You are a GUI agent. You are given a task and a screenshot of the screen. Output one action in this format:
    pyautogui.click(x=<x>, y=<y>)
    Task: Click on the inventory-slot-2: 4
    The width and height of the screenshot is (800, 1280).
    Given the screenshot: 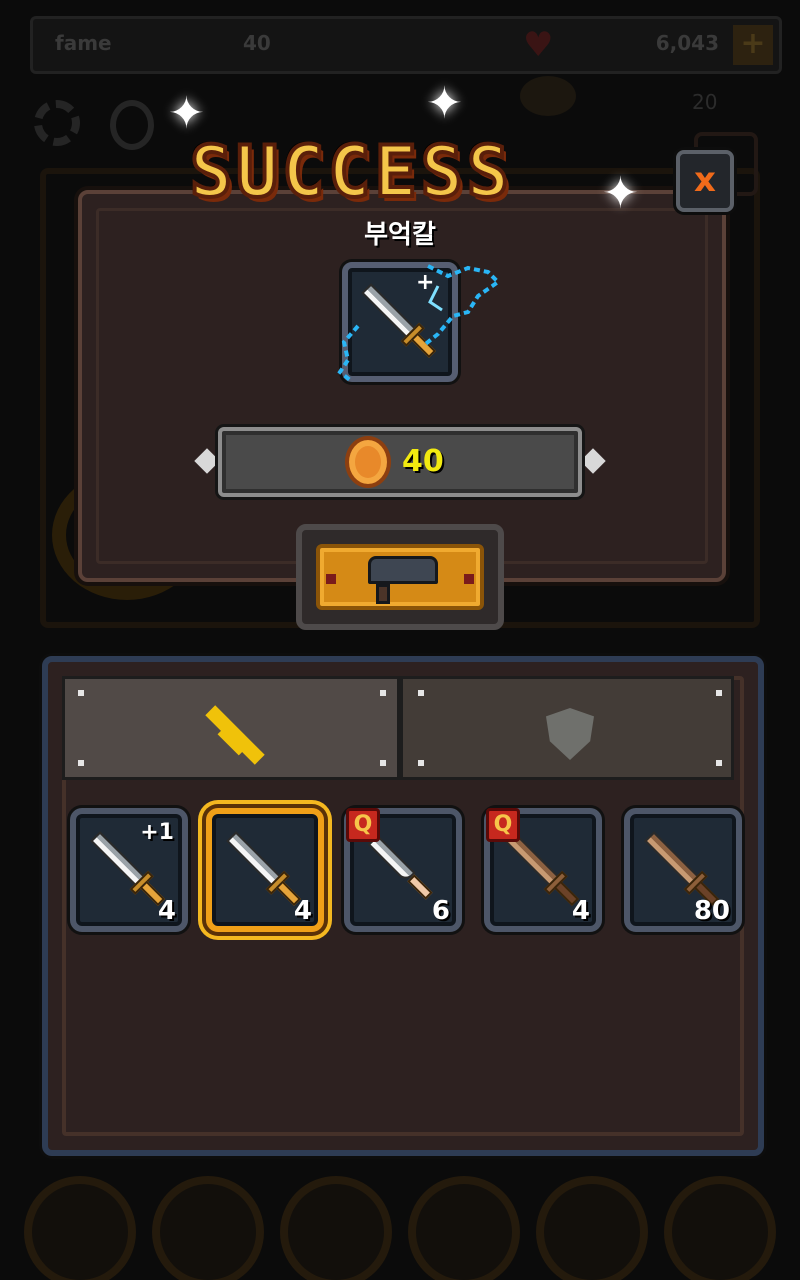 What is the action you would take?
    pyautogui.click(x=265, y=870)
    